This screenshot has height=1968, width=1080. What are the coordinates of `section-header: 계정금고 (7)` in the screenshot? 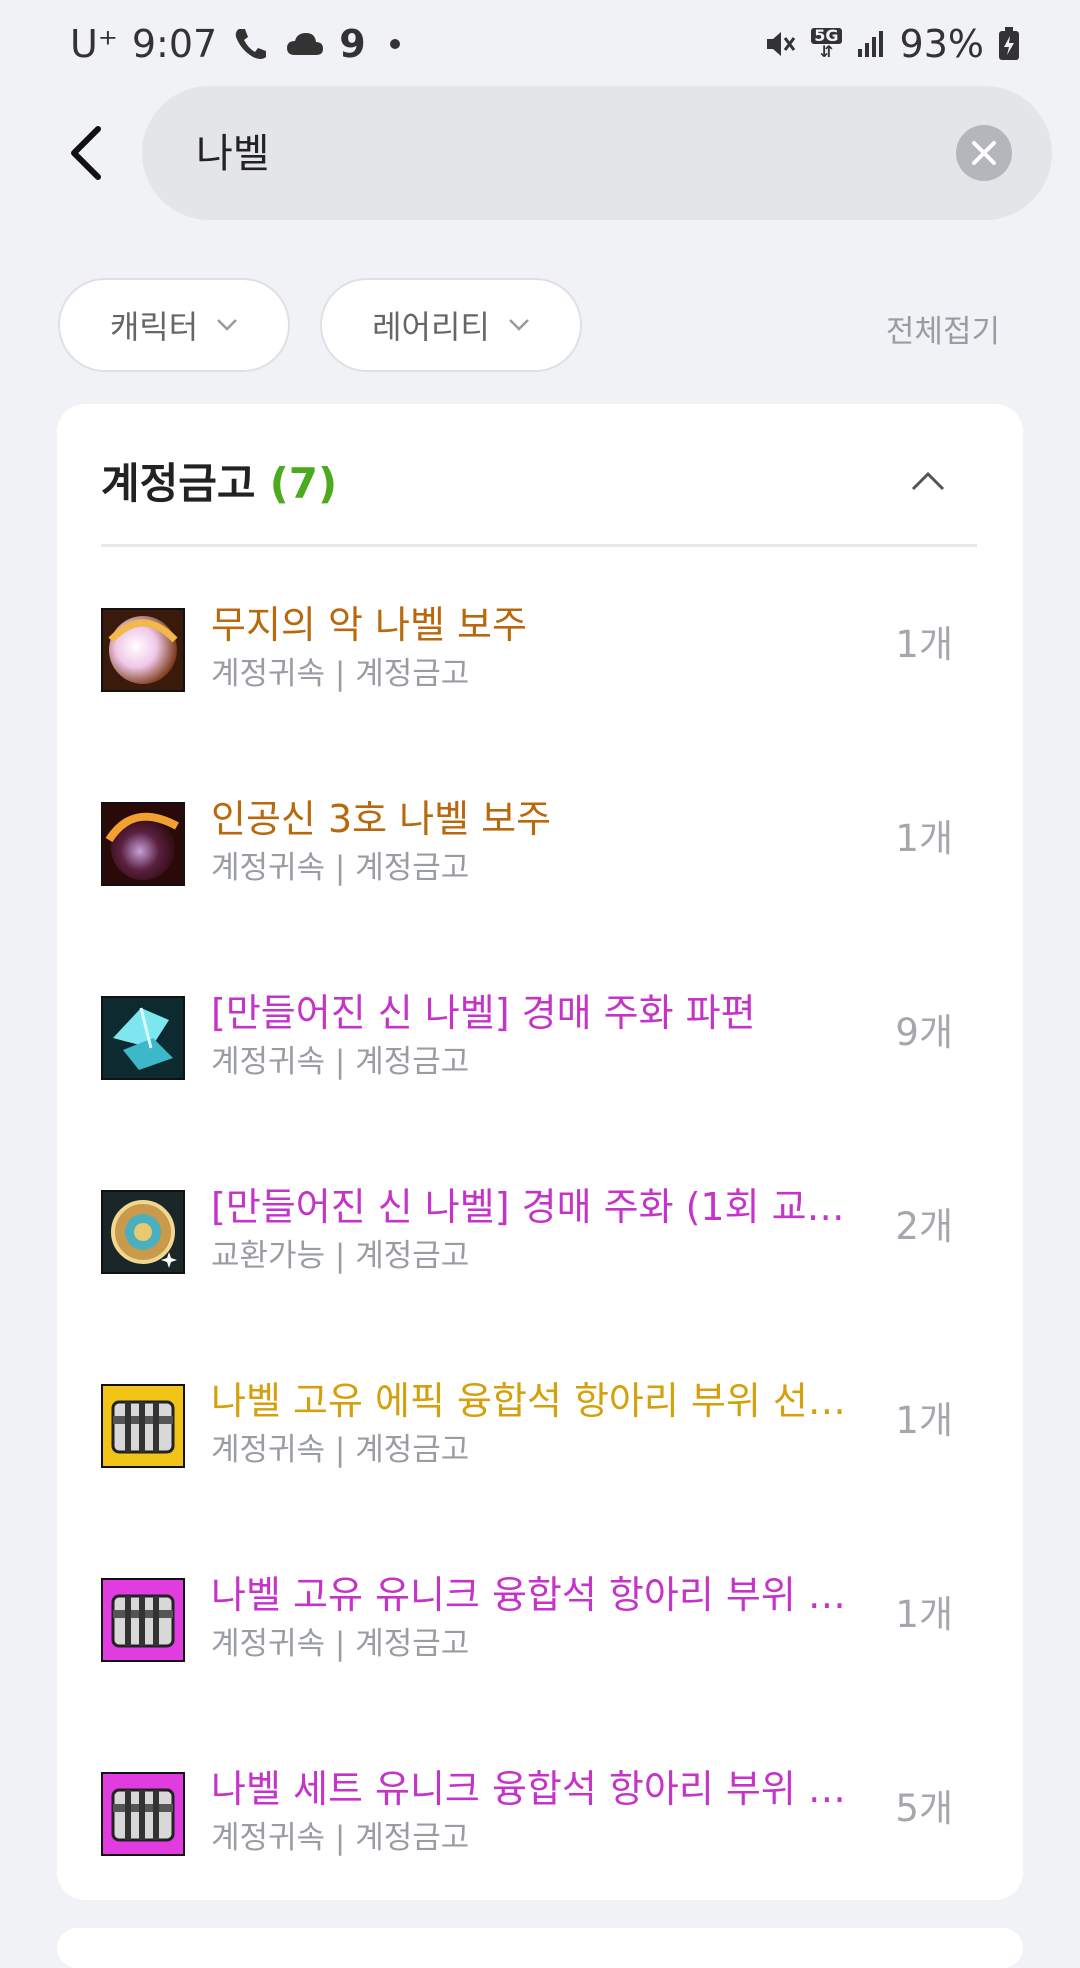 It's located at (539, 495).